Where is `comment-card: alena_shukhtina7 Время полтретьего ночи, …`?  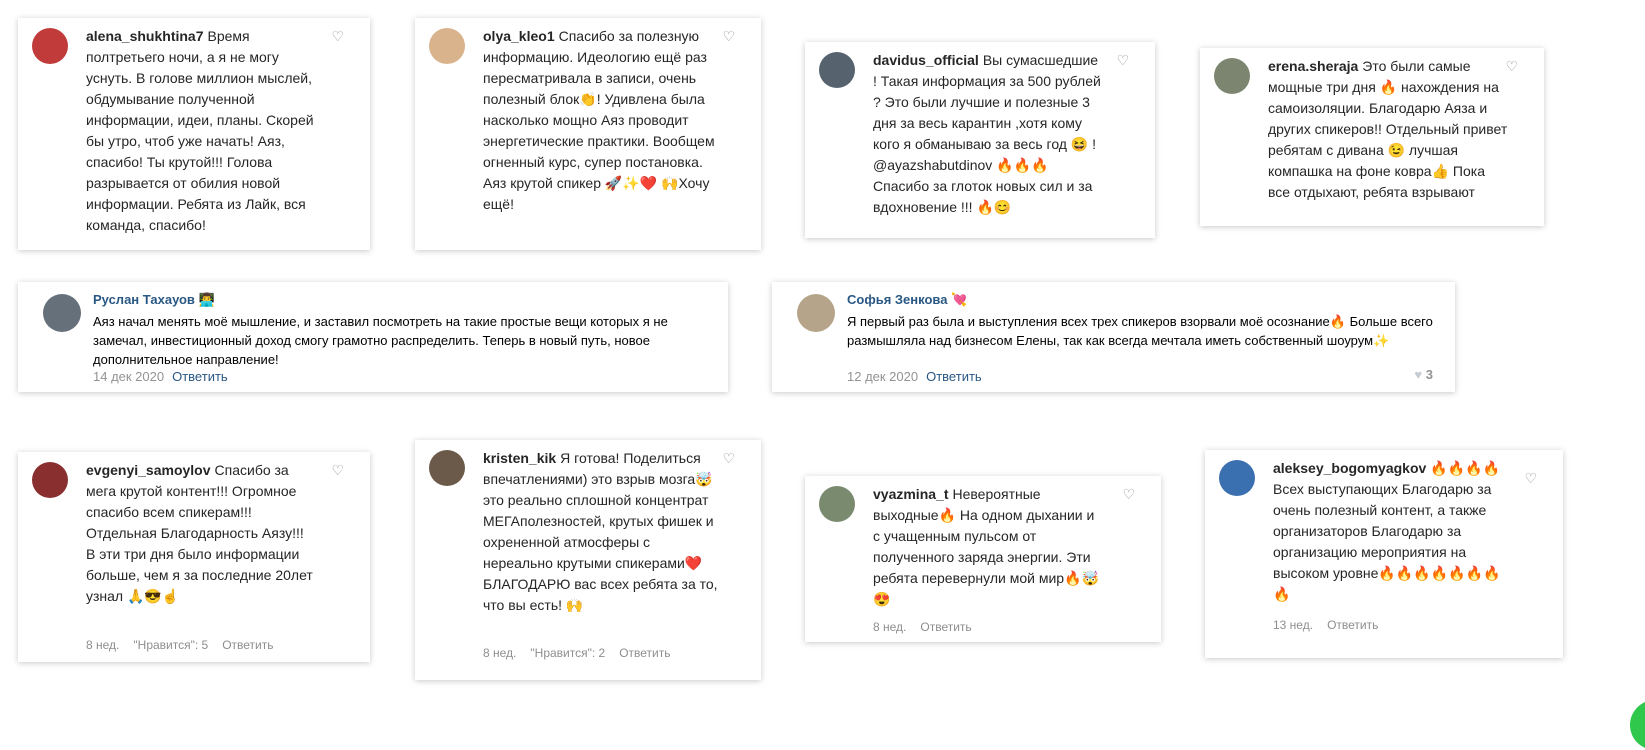
comment-card: alena_shukhtina7 Время полтретьего ночи, … is located at coordinates (194, 134).